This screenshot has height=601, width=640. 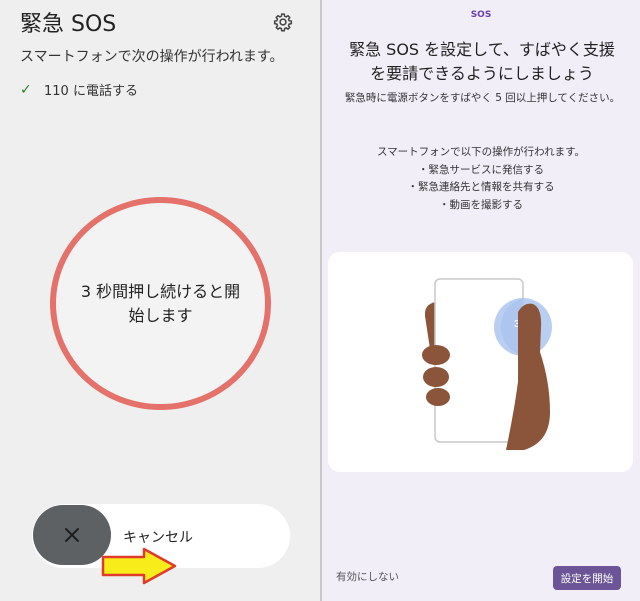 What do you see at coordinates (158, 538) in the screenshot?
I see `cancel-label: キャンセル` at bounding box center [158, 538].